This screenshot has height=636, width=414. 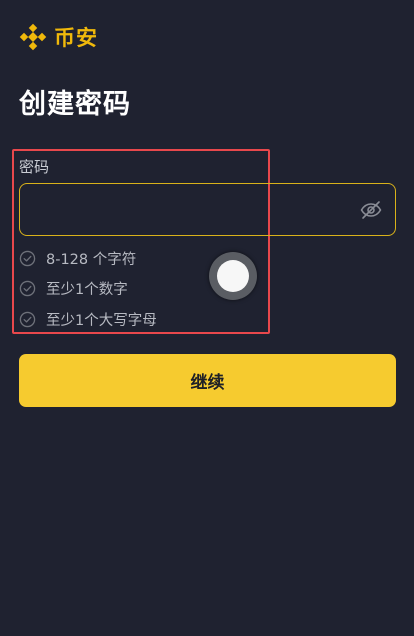 I want to click on page-title: 创建密码, so click(x=75, y=104).